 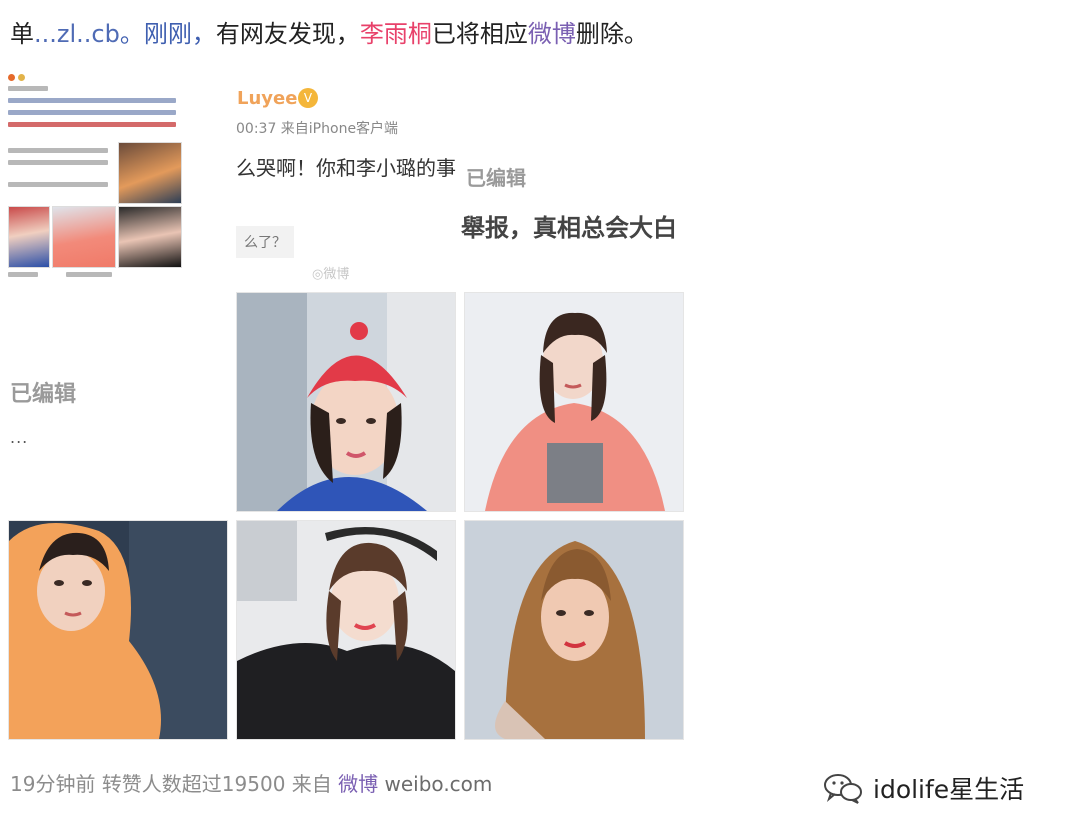 What do you see at coordinates (358, 784) in the screenshot?
I see `source-link: 微博` at bounding box center [358, 784].